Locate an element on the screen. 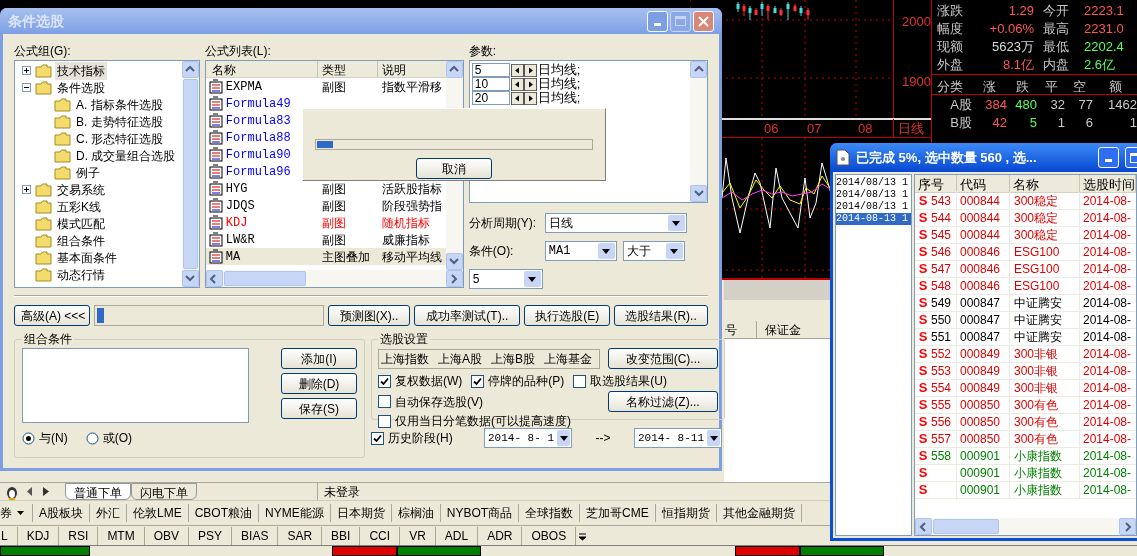 This screenshot has height=556, width=1137. group-title: 组合条件 is located at coordinates (48, 339).